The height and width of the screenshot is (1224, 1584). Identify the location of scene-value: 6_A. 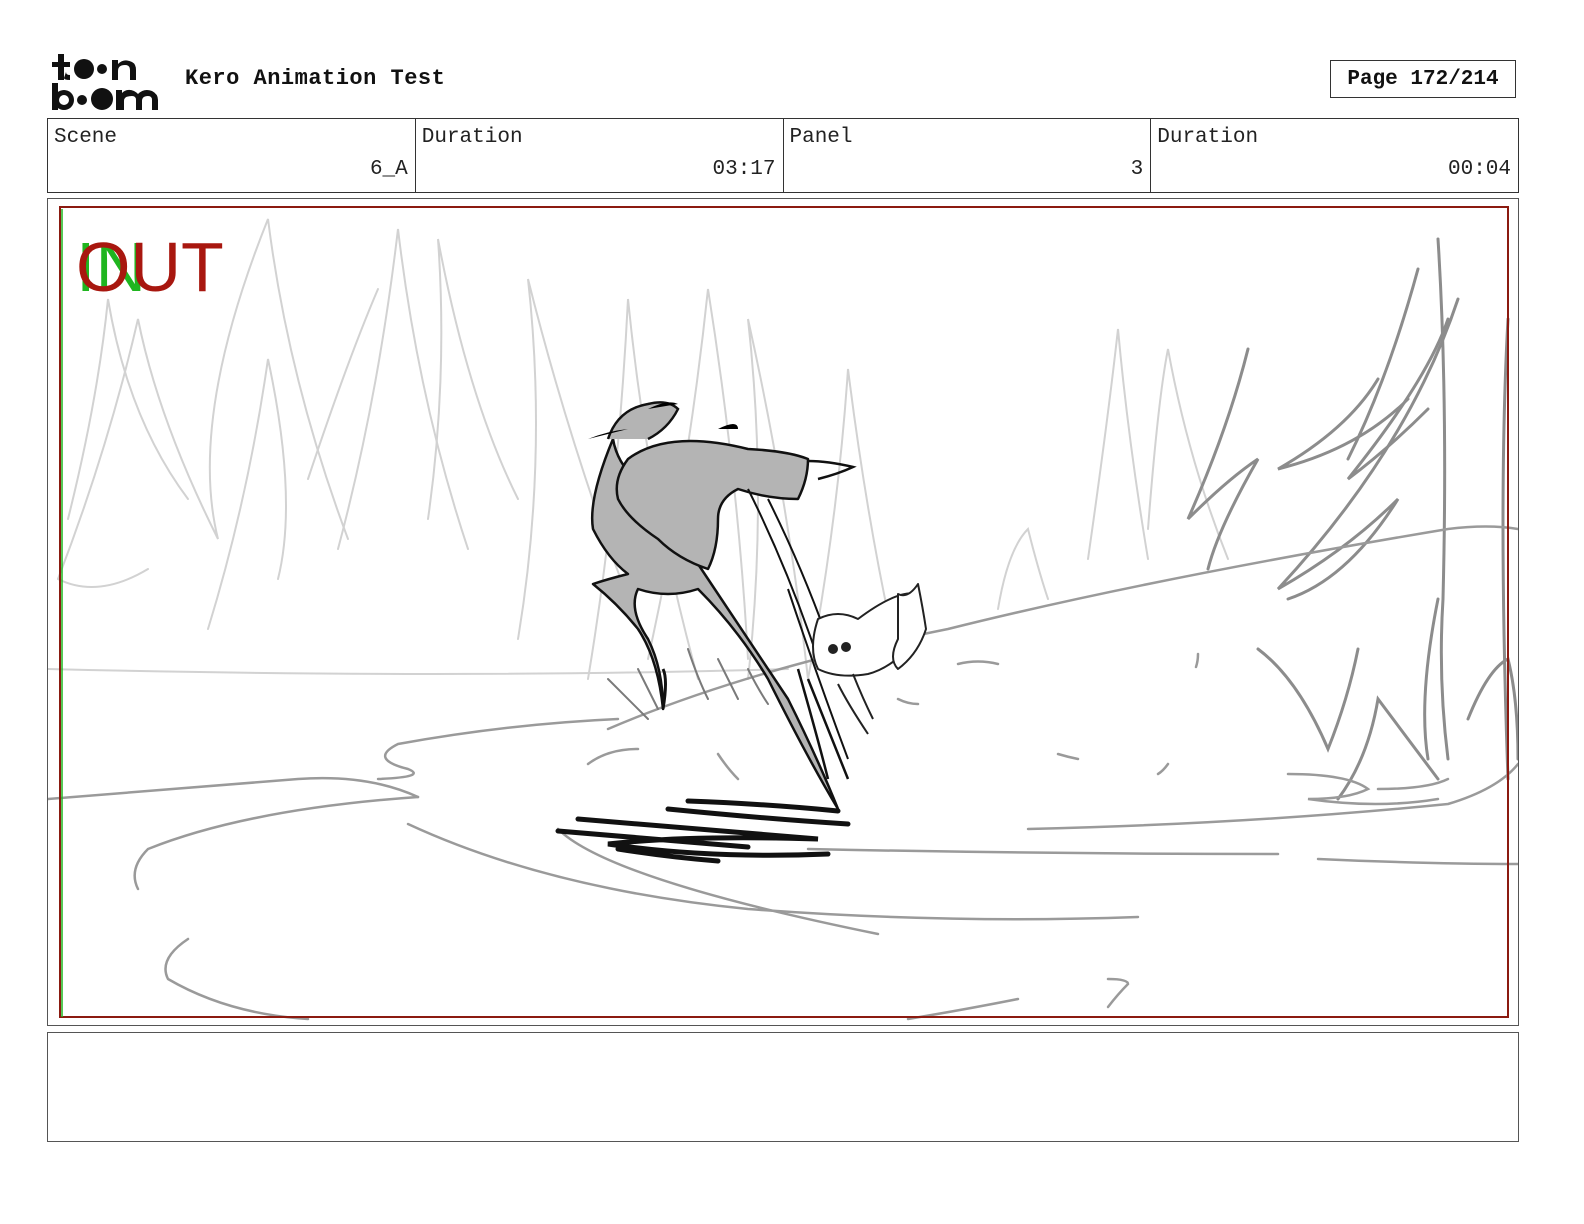
(388, 169).